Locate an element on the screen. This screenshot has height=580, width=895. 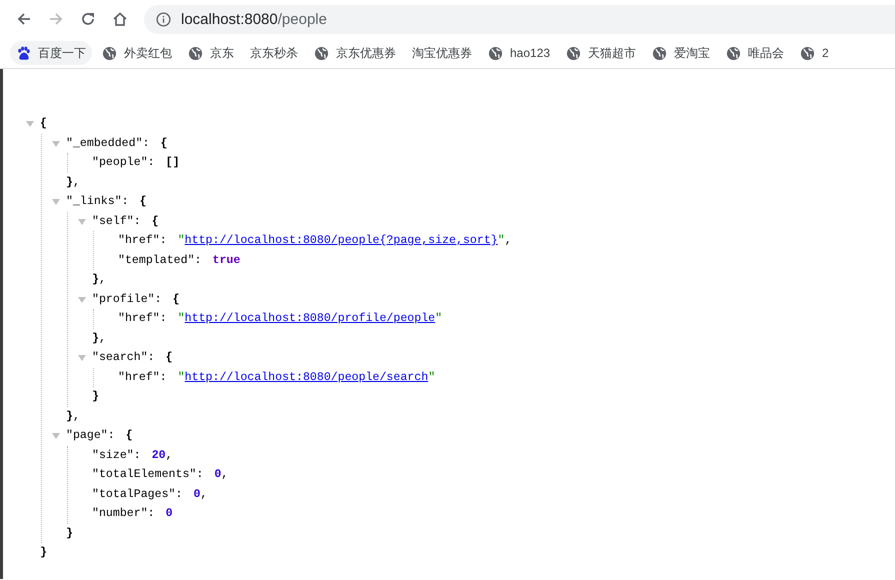
bookmark-item: 爱淘宝 is located at coordinates (681, 53).